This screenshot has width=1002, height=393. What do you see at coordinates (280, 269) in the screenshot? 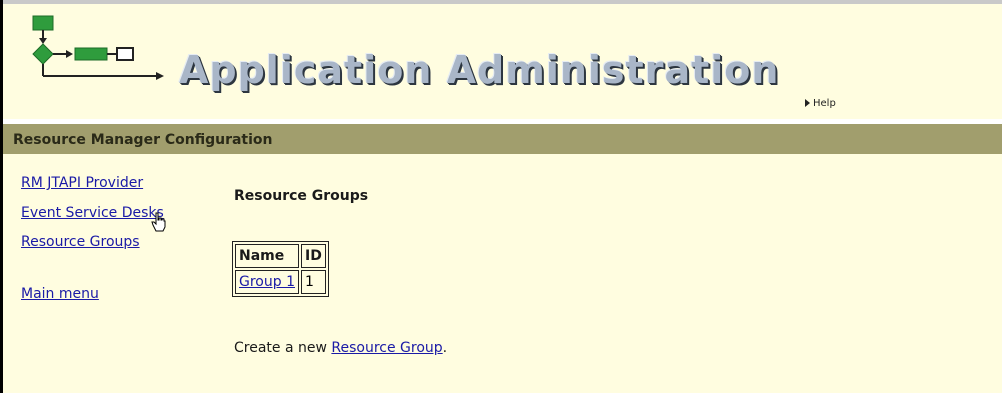
I see `resource-groups-table: Name ID Group 1 1` at bounding box center [280, 269].